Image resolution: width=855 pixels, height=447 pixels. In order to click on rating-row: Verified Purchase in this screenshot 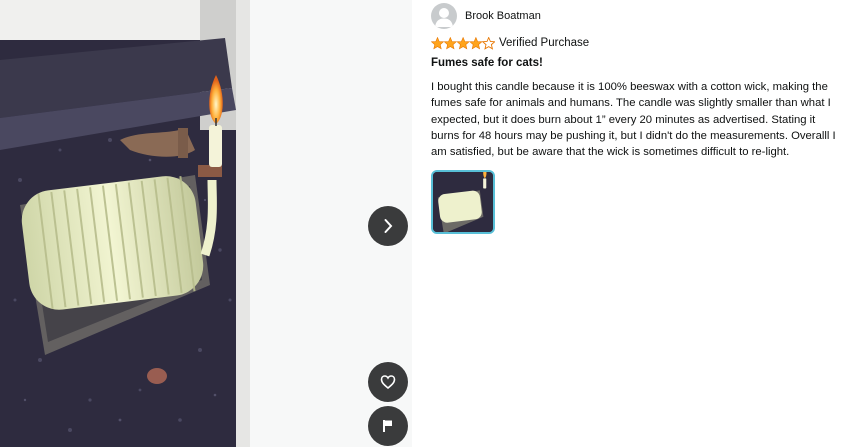, I will do `click(510, 43)`.